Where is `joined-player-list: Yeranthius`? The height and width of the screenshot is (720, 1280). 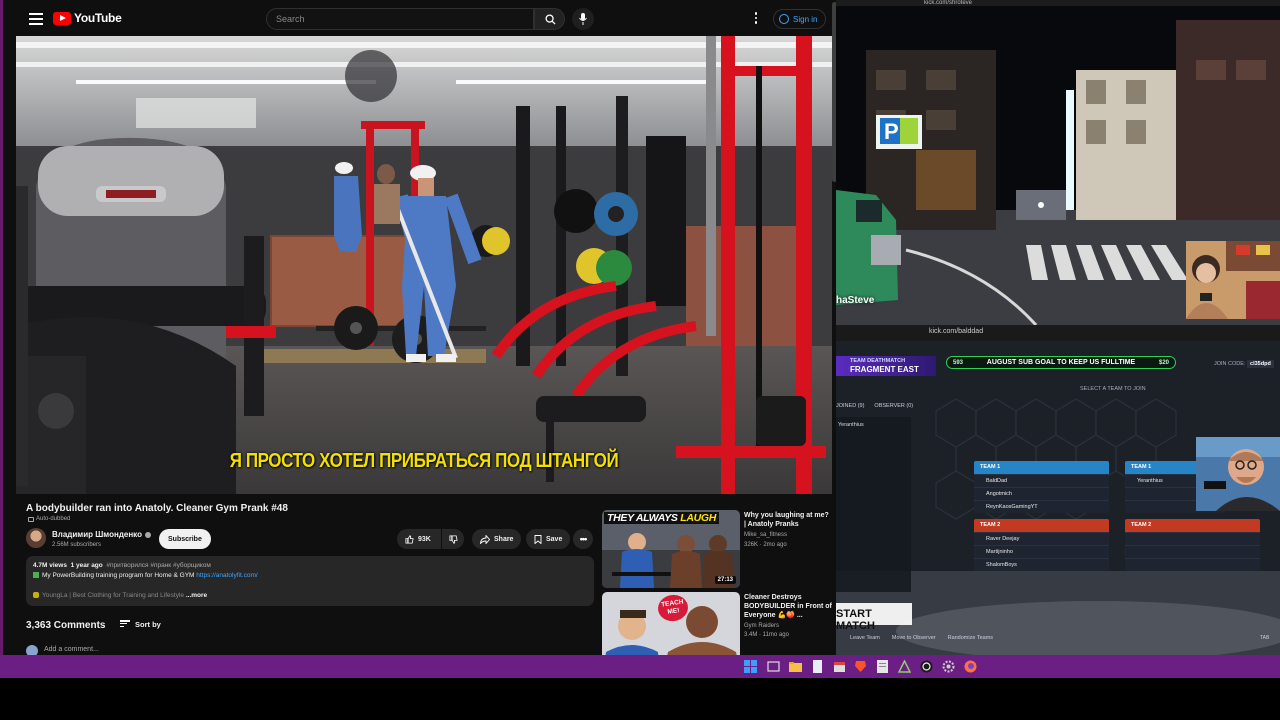
joined-player-list: Yeranthius is located at coordinates (873, 504).